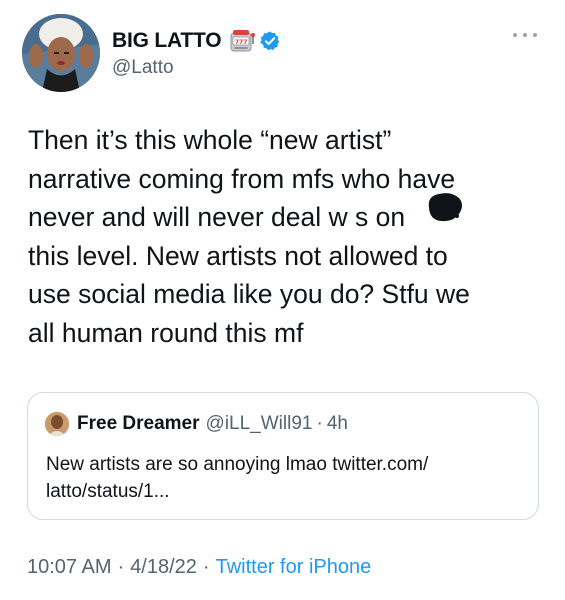 The height and width of the screenshot is (600, 565). What do you see at coordinates (270, 41) in the screenshot?
I see `verified-badge-icon` at bounding box center [270, 41].